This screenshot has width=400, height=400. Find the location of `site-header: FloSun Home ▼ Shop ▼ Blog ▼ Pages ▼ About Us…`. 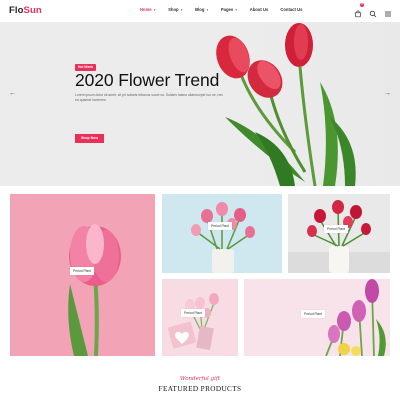

site-header: FloSun Home ▼ Shop ▼ Blog ▼ Pages ▼ About Us… is located at coordinates (200, 11).